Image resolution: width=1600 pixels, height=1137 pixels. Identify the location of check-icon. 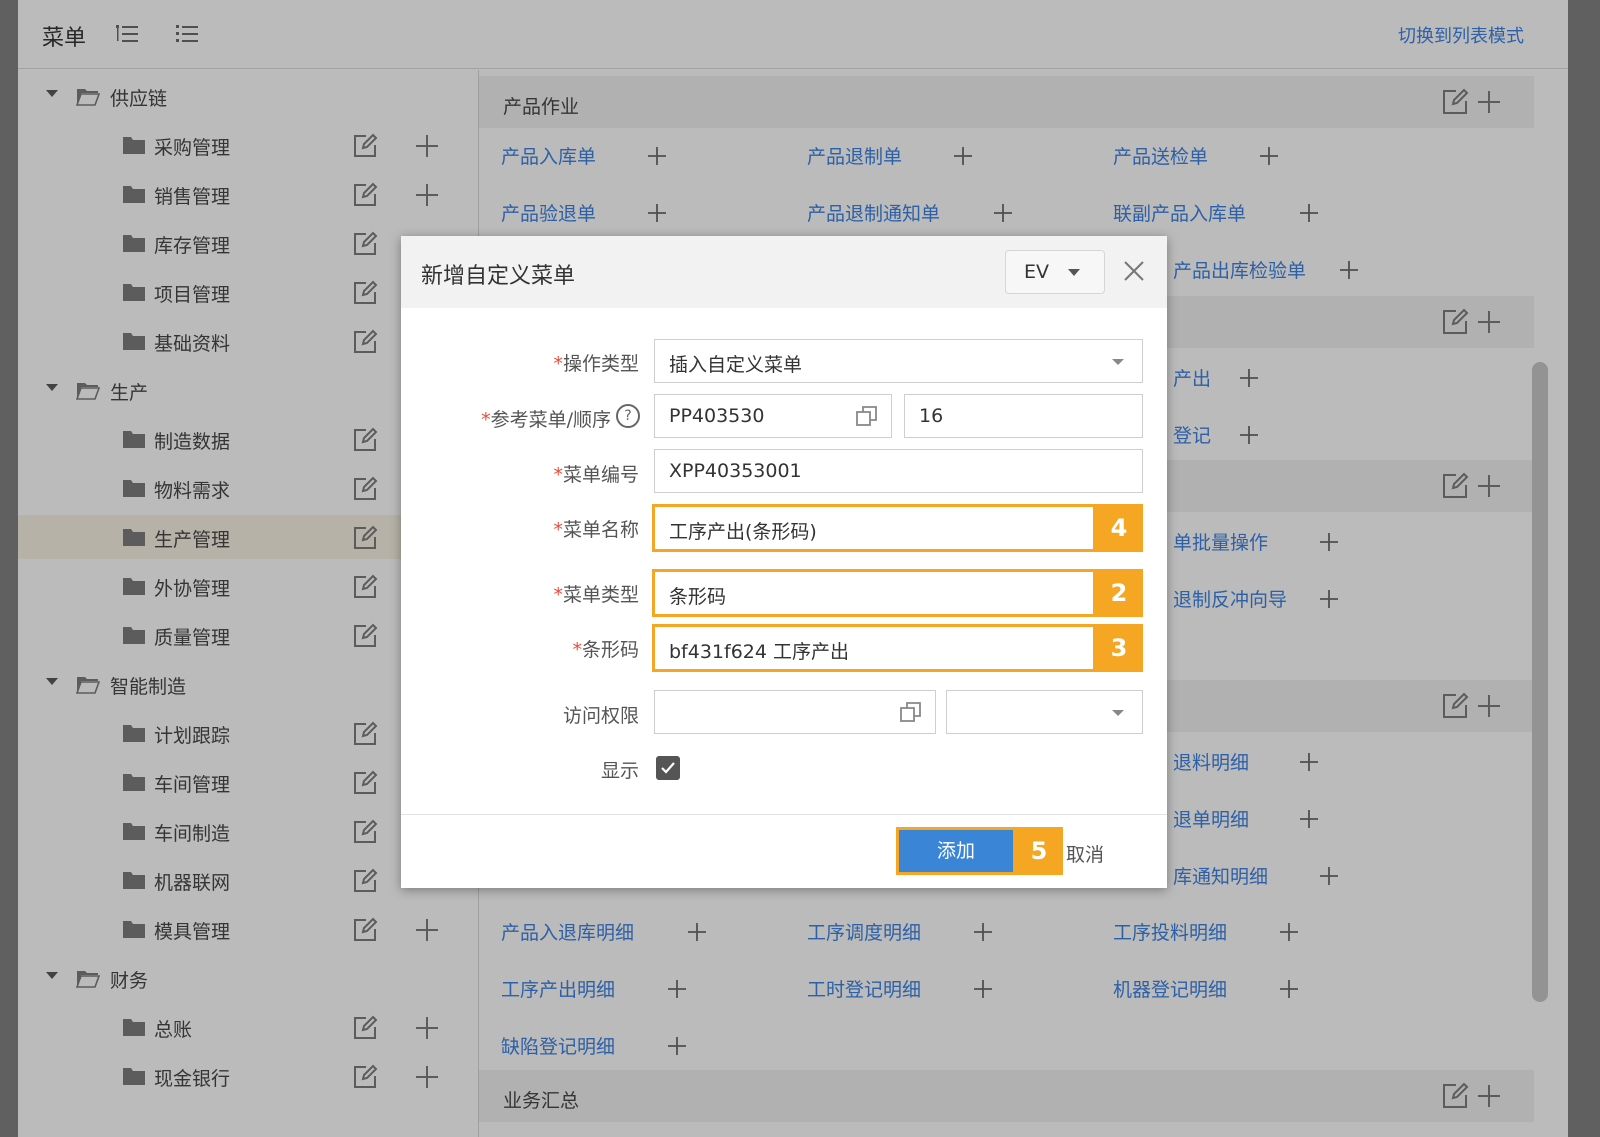
(668, 768).